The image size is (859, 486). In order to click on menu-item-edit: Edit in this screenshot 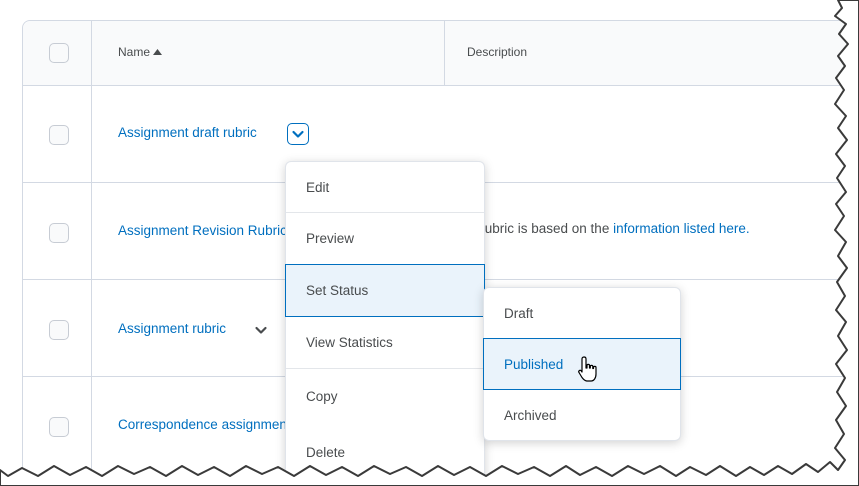, I will do `click(385, 187)`.